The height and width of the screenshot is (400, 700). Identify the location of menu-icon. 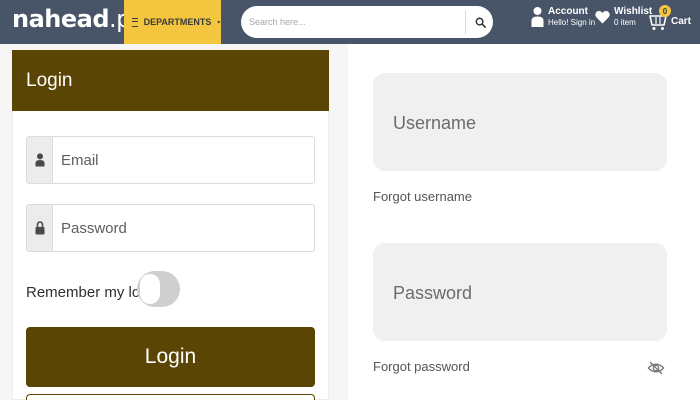
(135, 22).